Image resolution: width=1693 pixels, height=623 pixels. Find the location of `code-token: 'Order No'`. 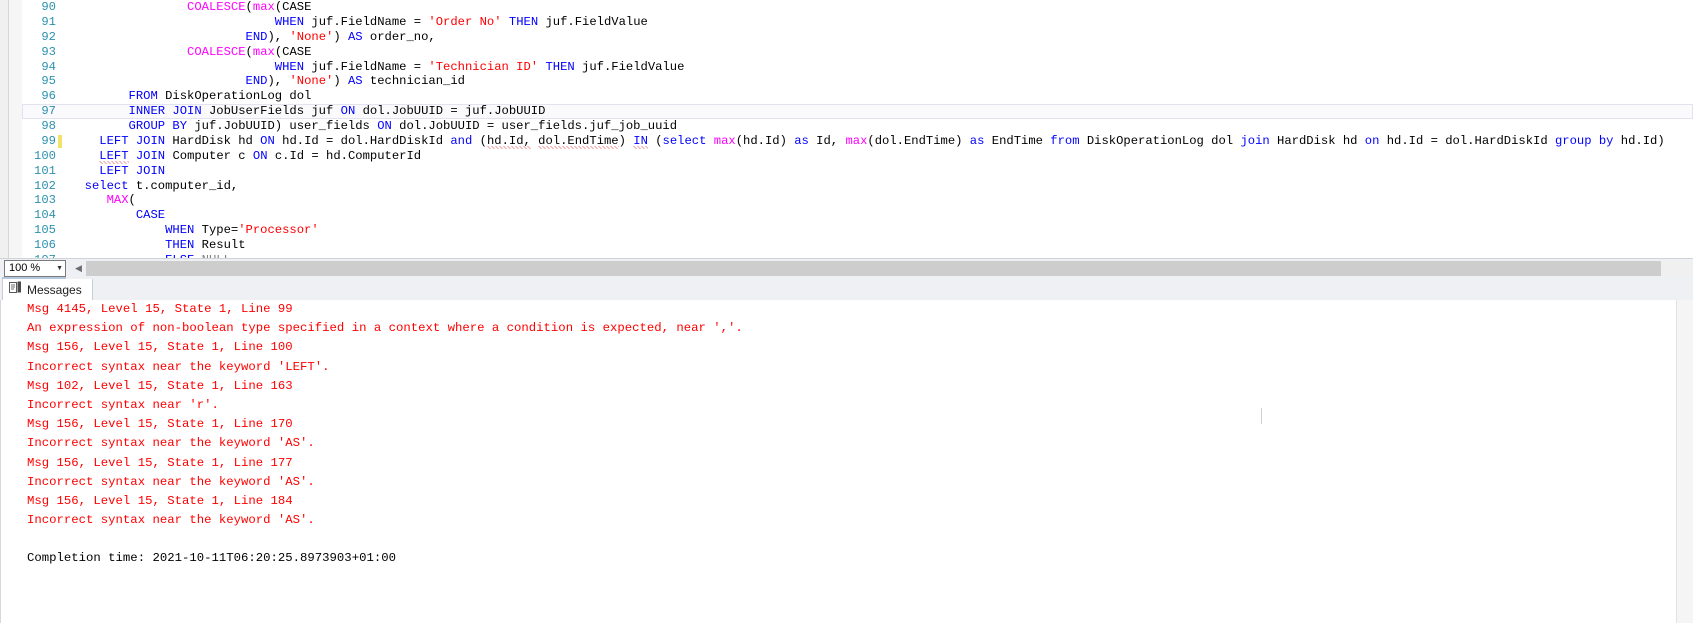

code-token: 'Order No' is located at coordinates (465, 21).